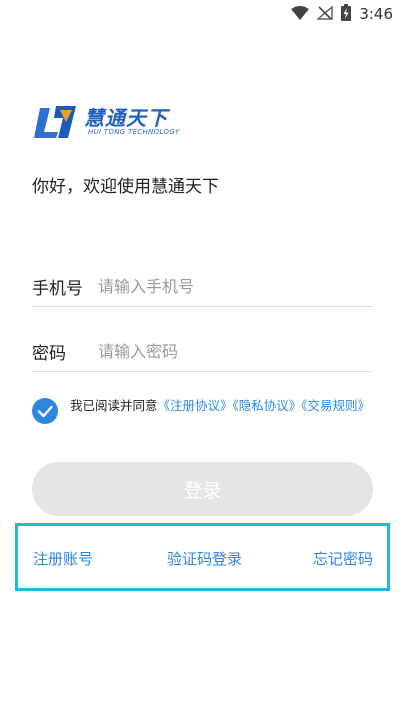  What do you see at coordinates (57, 289) in the screenshot?
I see `phone-label: 手机号` at bounding box center [57, 289].